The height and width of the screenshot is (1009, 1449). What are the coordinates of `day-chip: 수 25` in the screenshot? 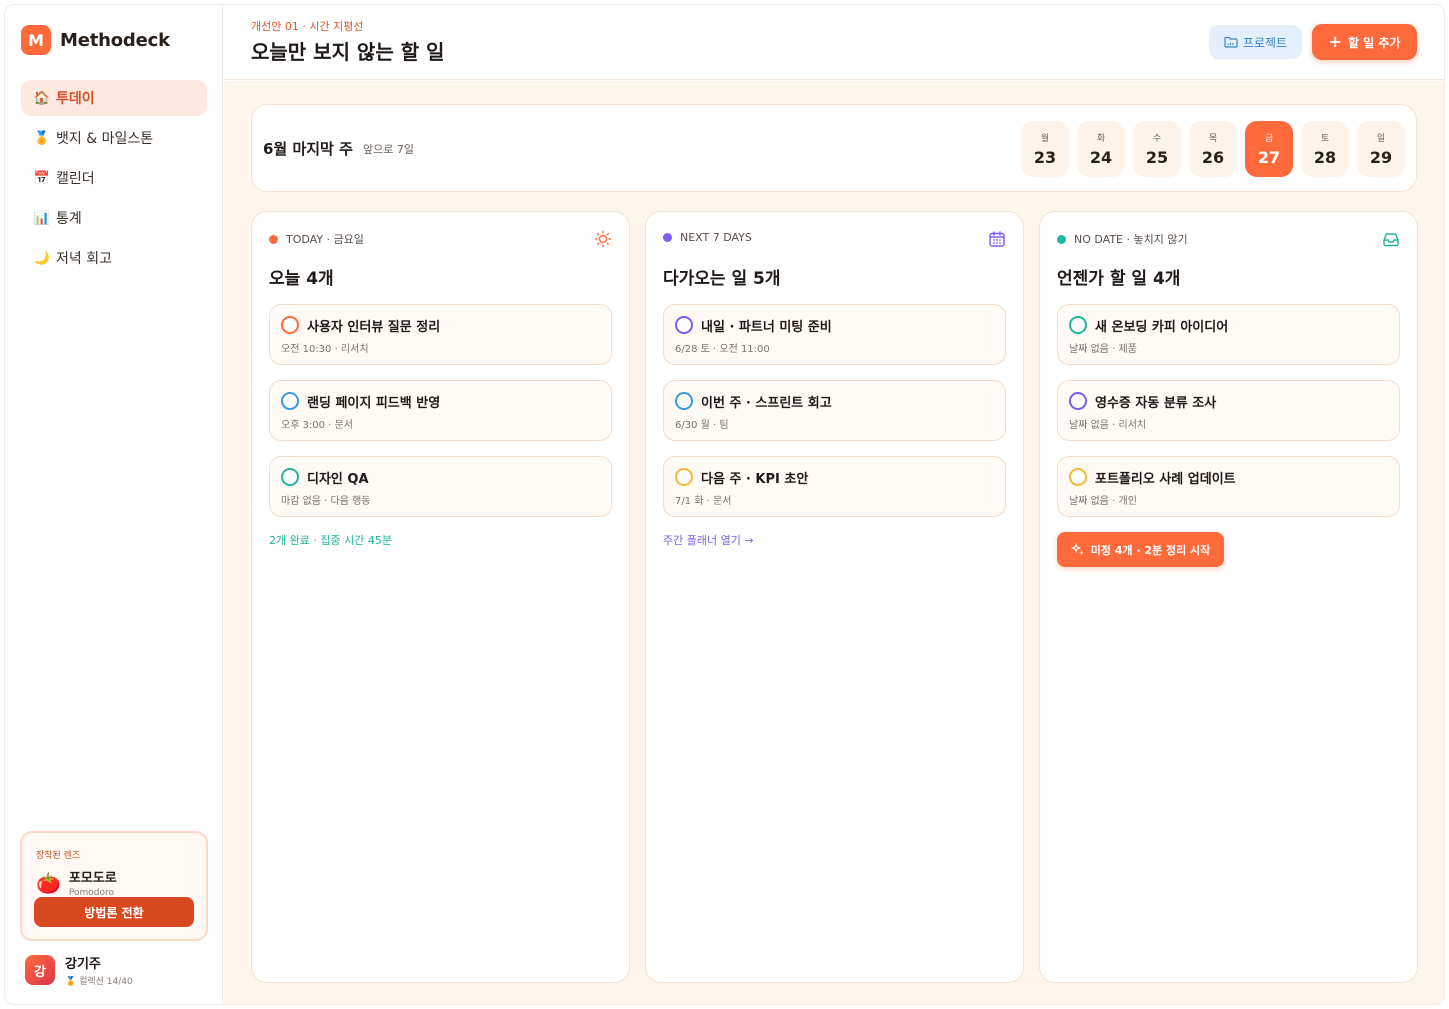 It's located at (1157, 149).